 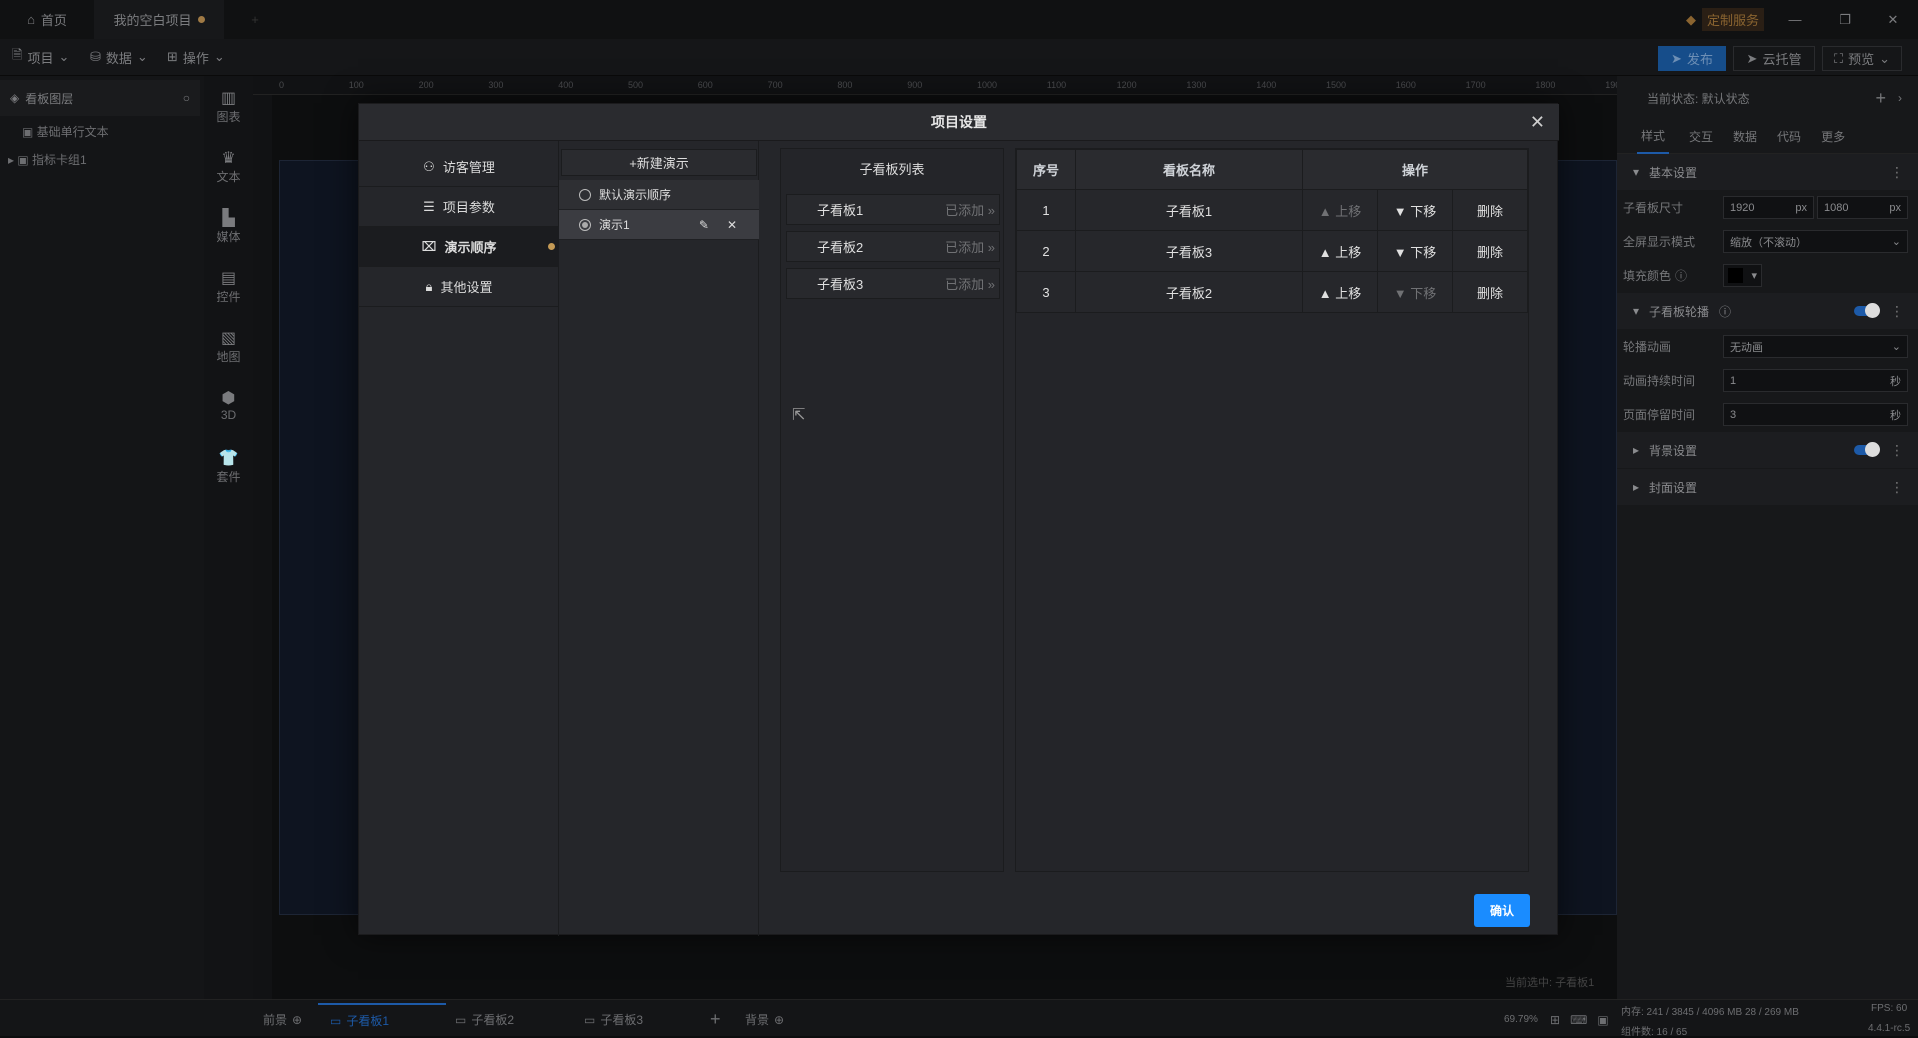 I want to click on component-map: ▧ 地图, so click(x=228, y=346).